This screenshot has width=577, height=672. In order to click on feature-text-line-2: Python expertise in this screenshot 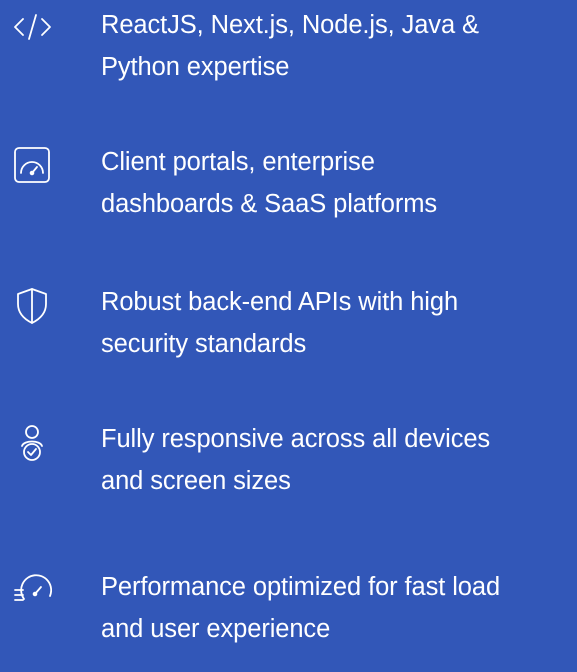, I will do `click(195, 67)`.